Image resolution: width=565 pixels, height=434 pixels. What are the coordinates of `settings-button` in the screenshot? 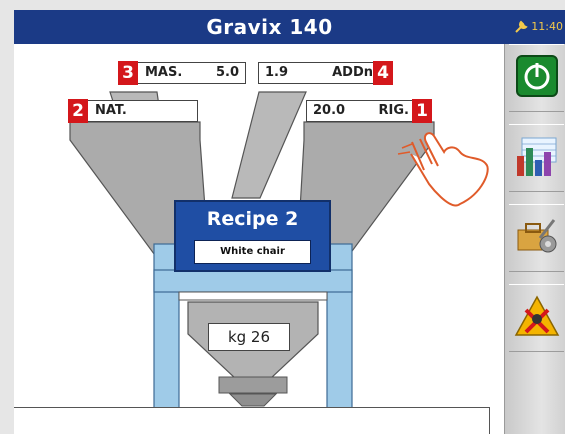 It's located at (536, 238).